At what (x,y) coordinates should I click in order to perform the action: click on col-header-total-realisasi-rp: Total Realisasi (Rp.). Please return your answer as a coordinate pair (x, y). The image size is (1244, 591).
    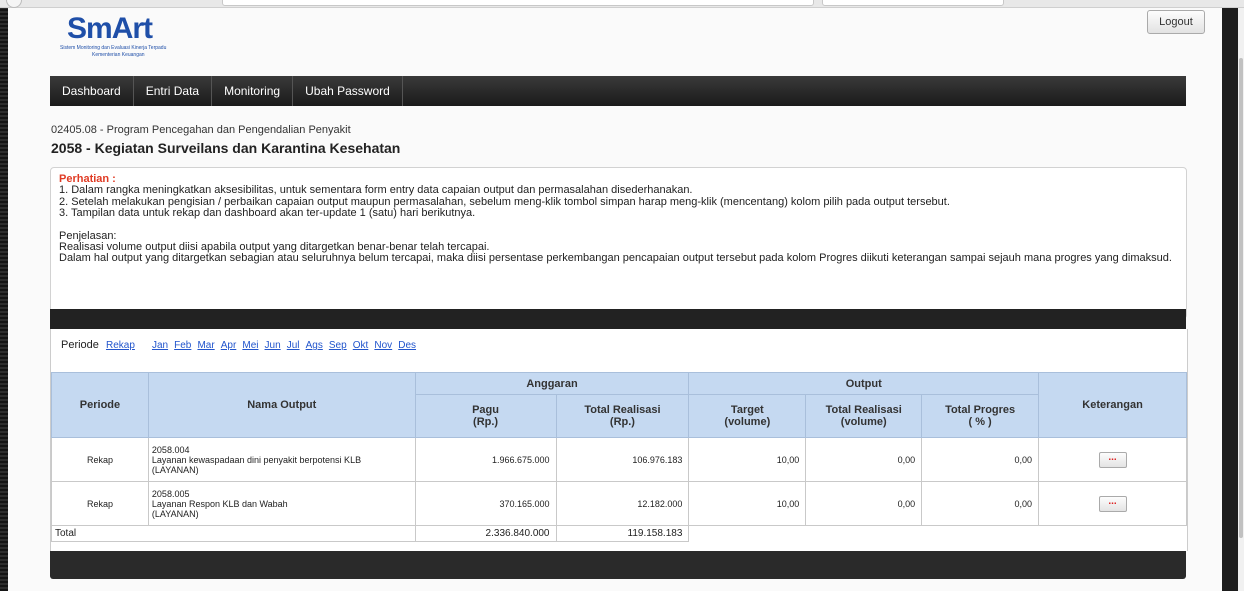
    Looking at the image, I should click on (622, 416).